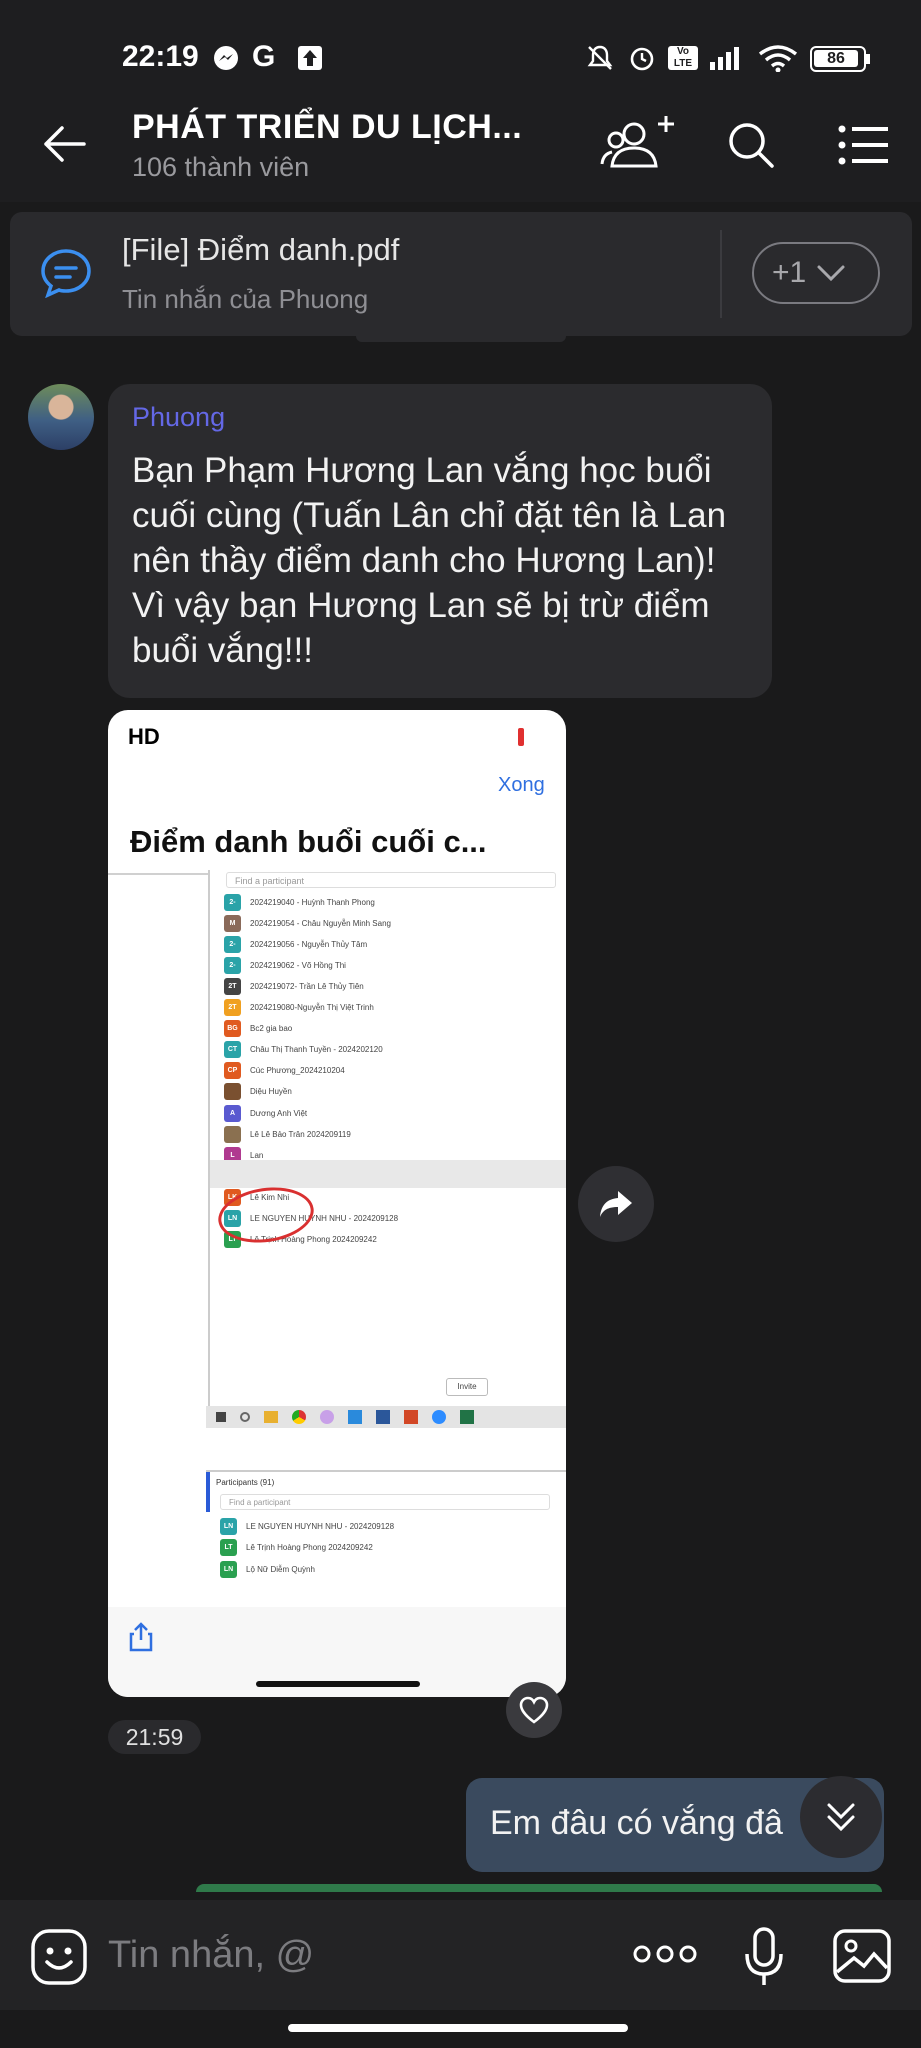  I want to click on mute-bell-icon, so click(600, 57).